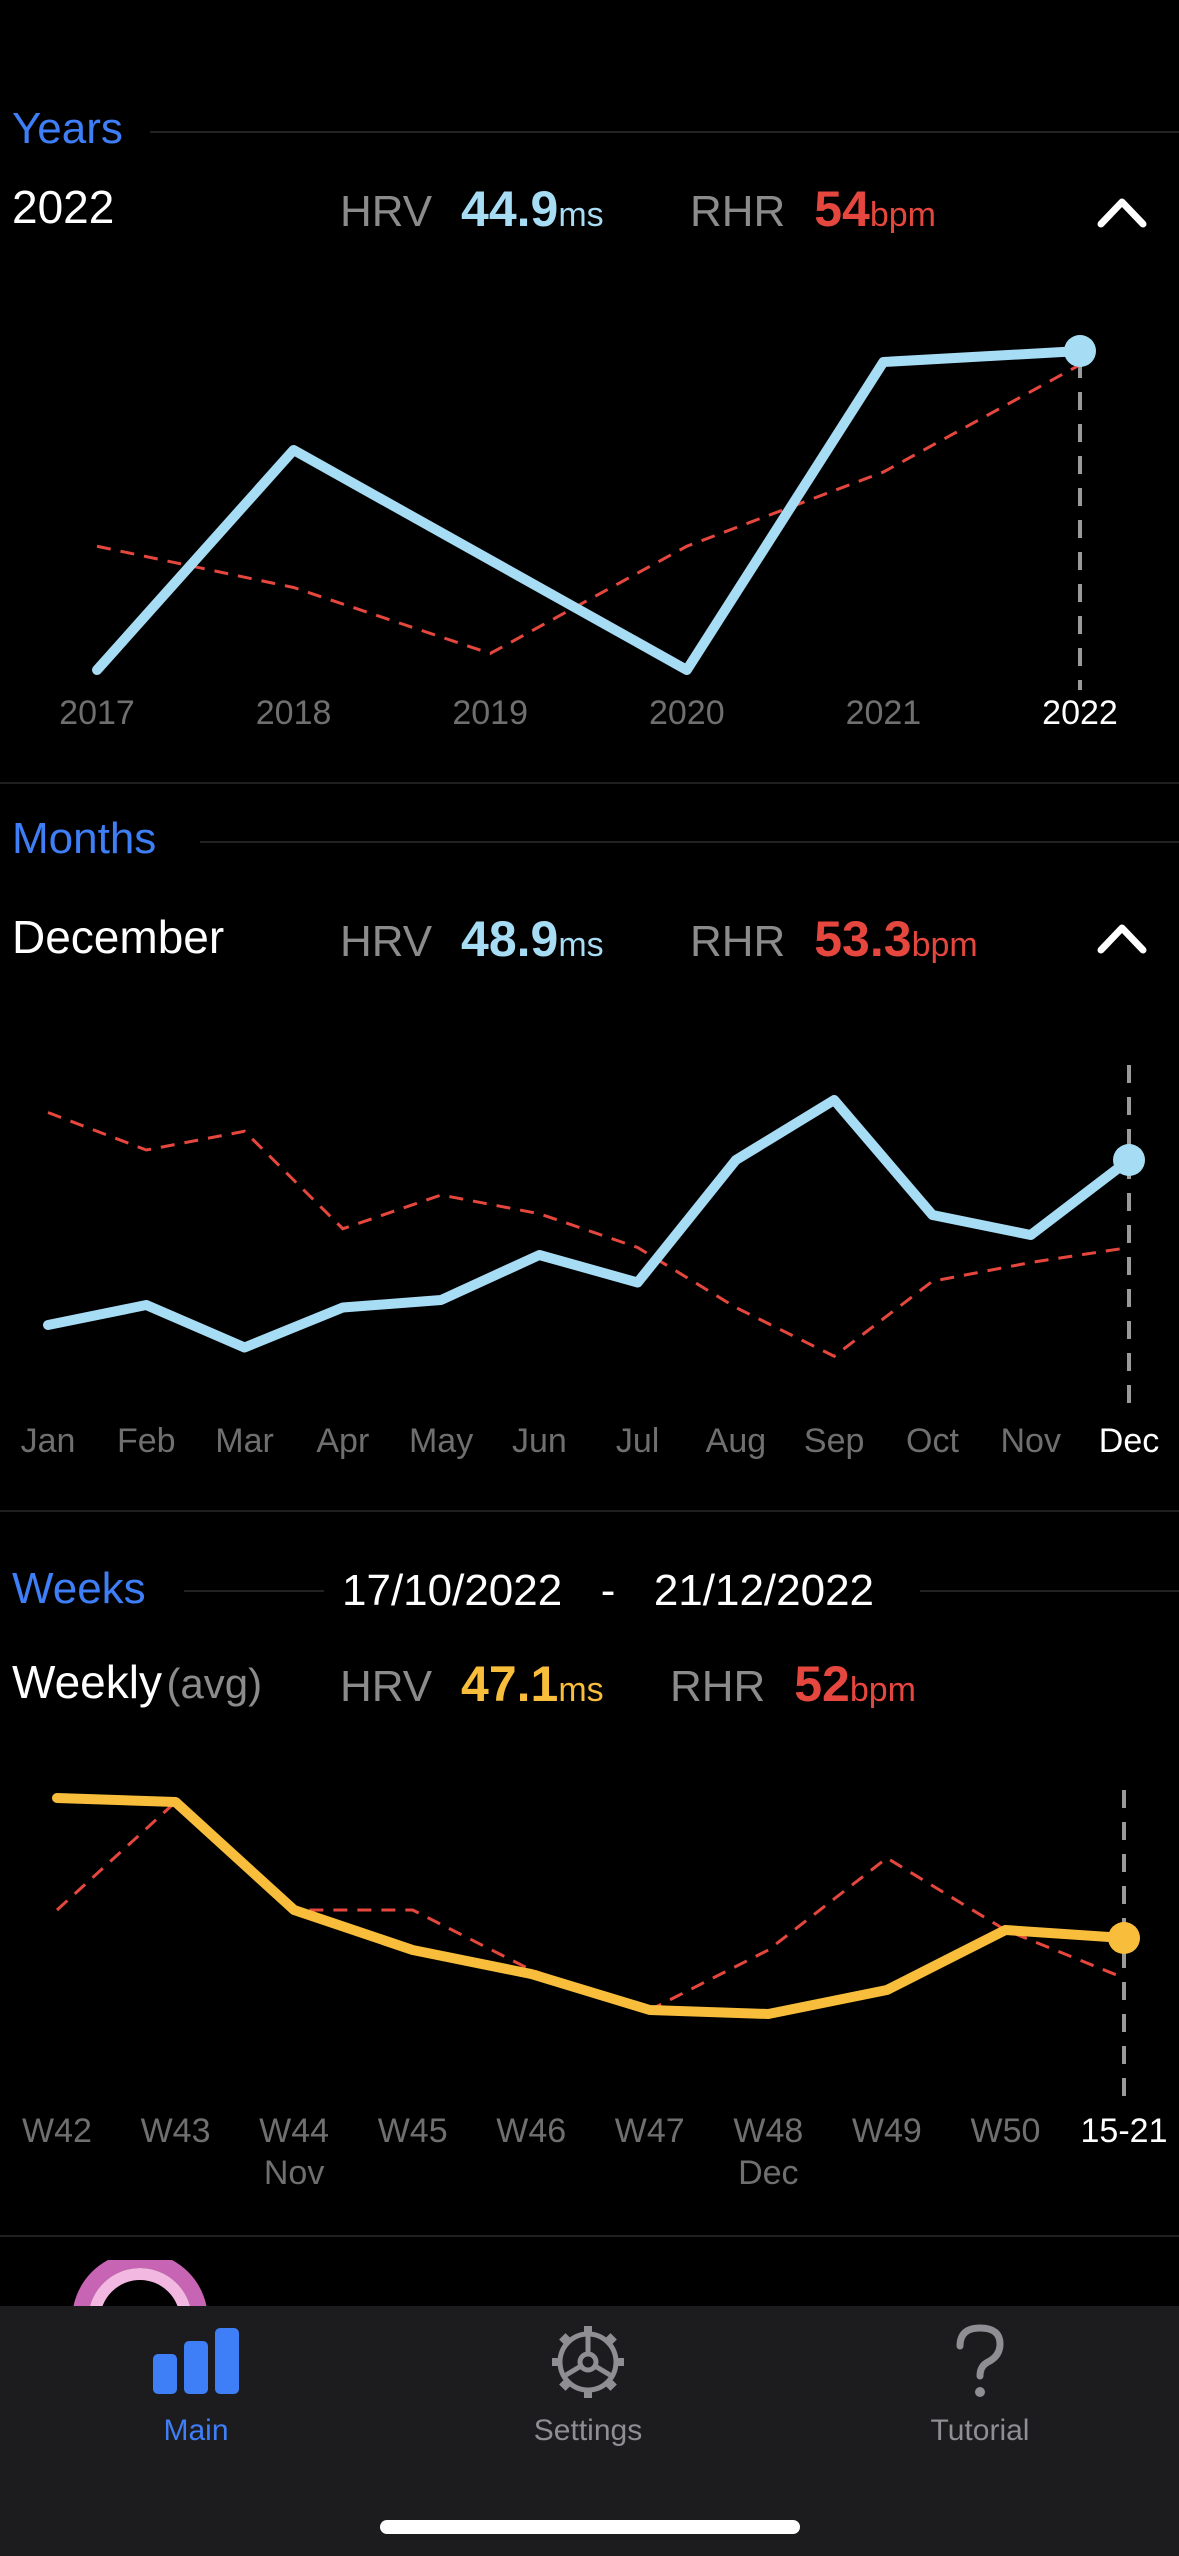 The width and height of the screenshot is (1179, 2556). What do you see at coordinates (650, 2131) in the screenshot?
I see `x-tick-label: W47` at bounding box center [650, 2131].